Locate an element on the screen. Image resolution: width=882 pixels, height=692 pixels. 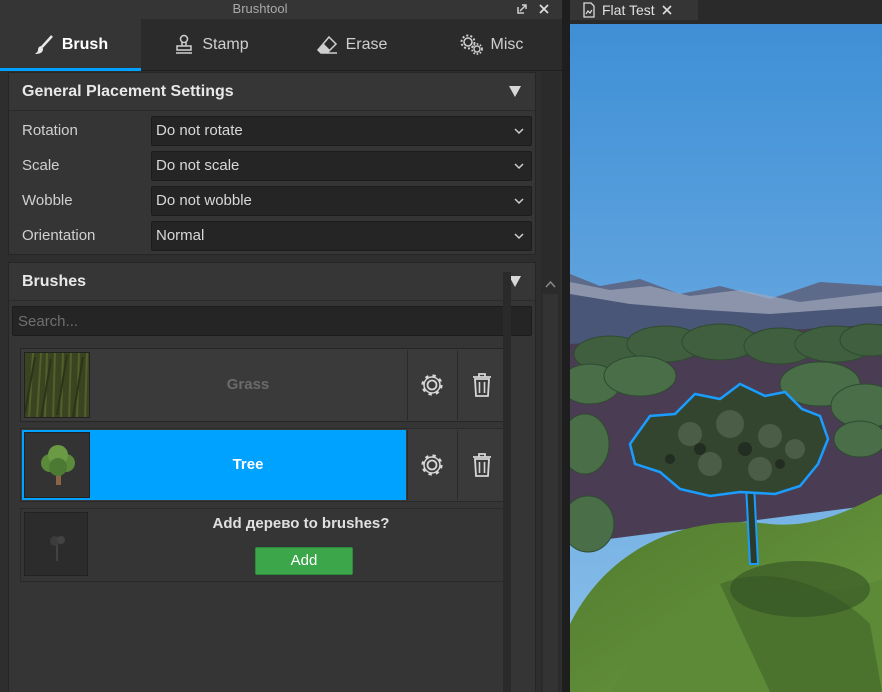
tab-flat-test: Flat Test is located at coordinates (634, 10).